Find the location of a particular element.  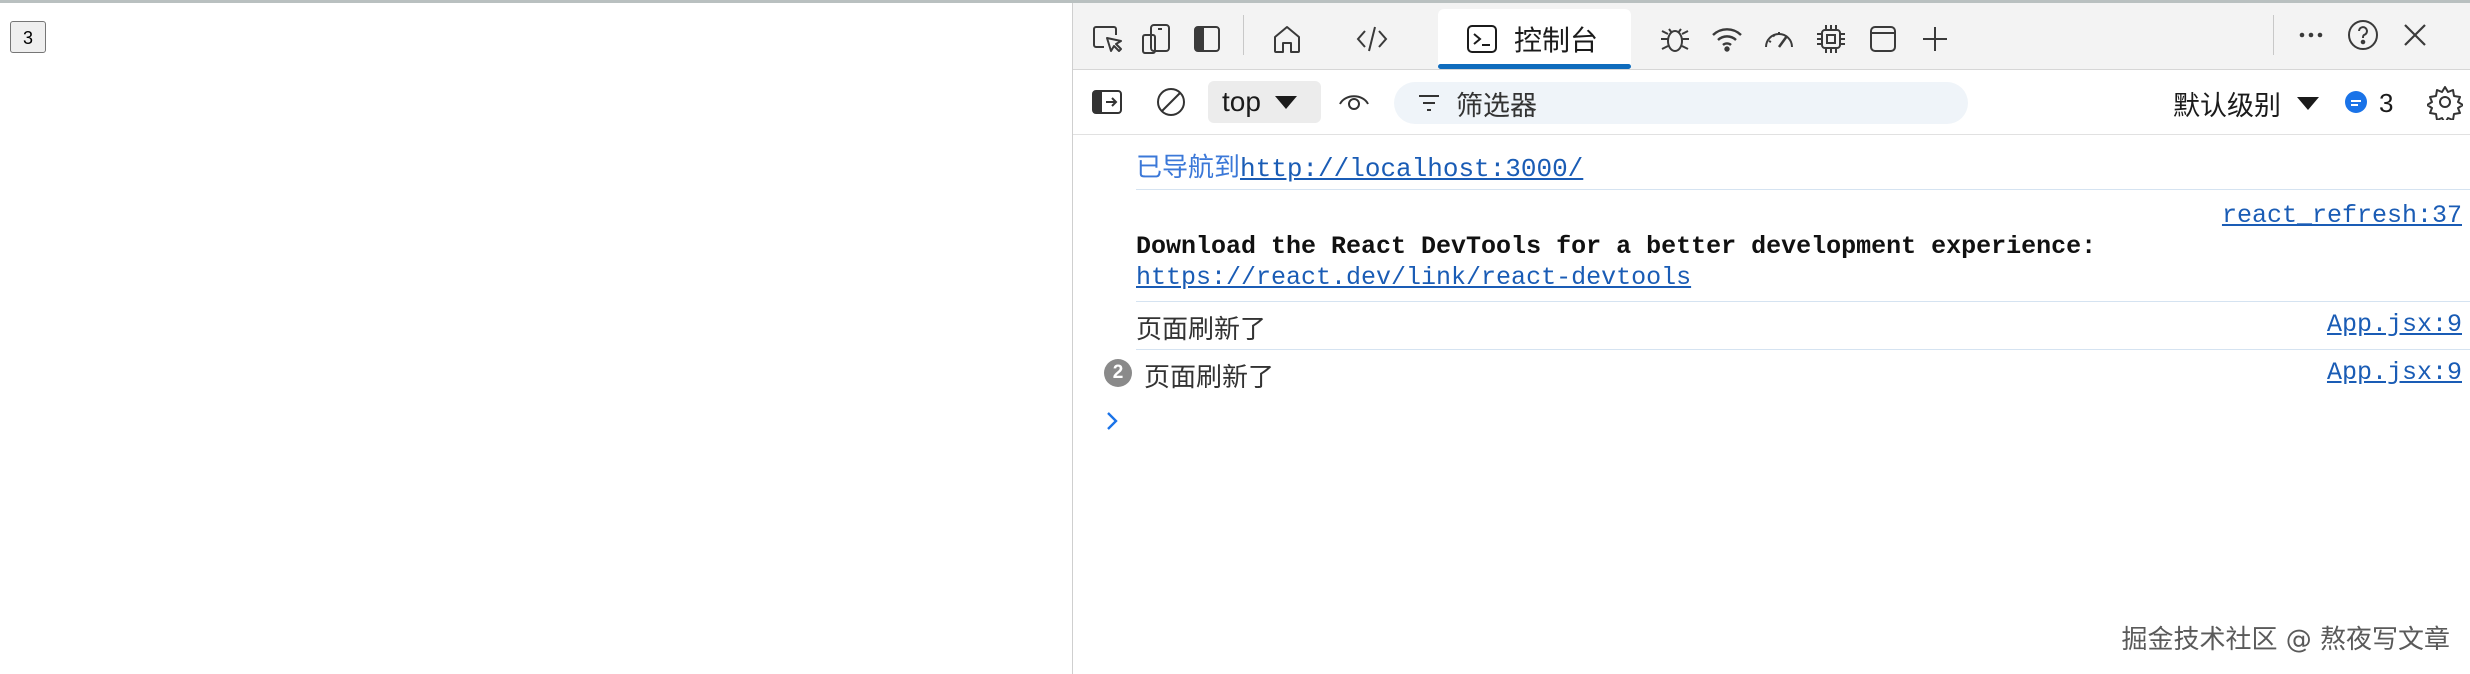

memory-icon is located at coordinates (1831, 39).